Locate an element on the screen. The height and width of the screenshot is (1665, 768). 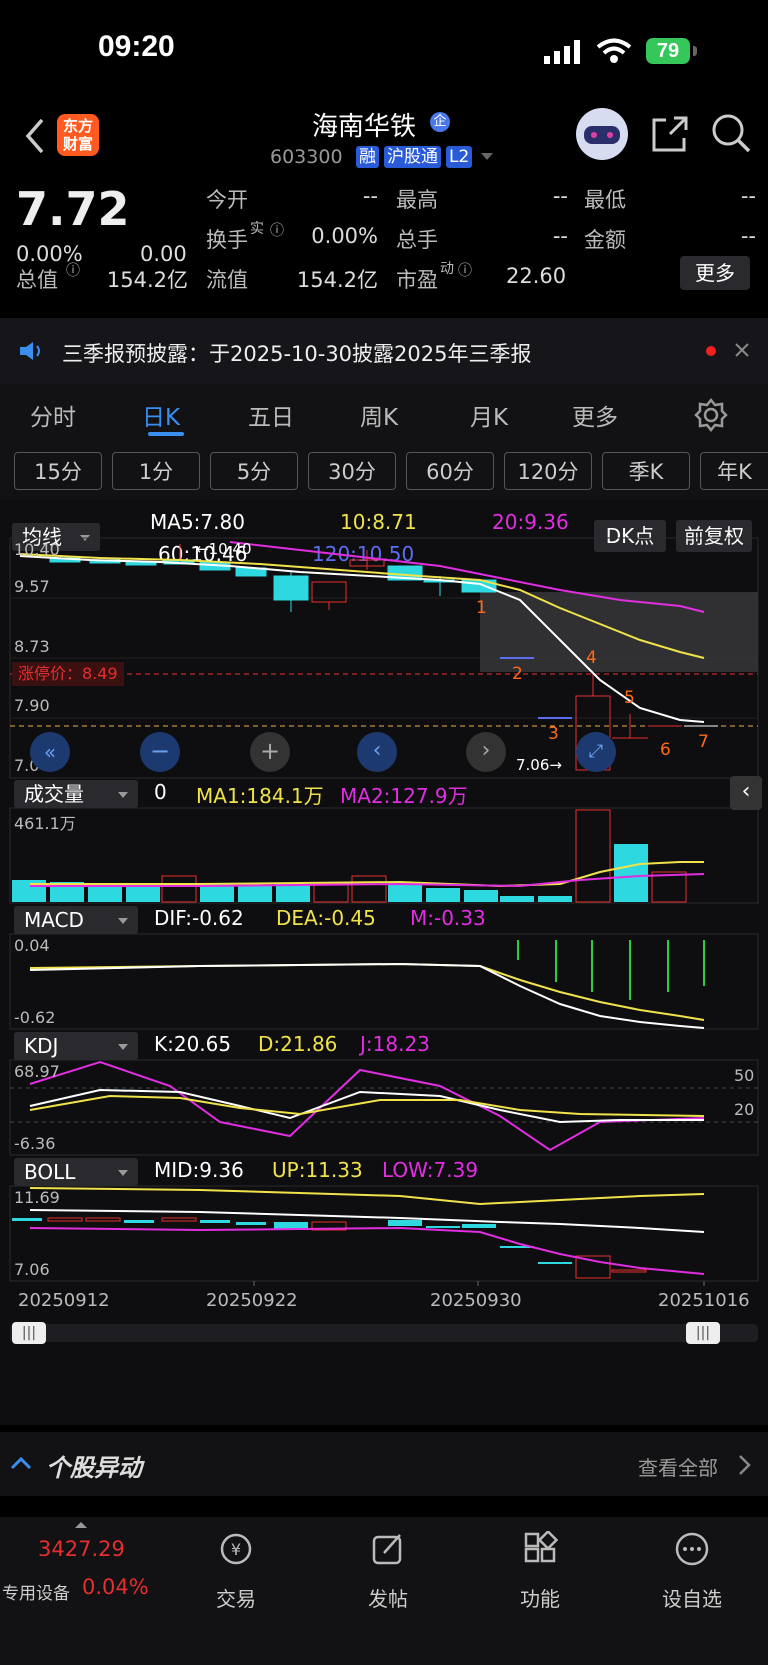
amount-value: -- is located at coordinates (748, 236).